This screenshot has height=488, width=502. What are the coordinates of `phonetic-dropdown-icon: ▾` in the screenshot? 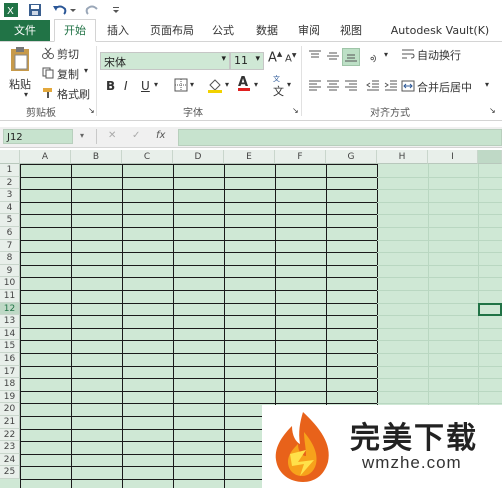 It's located at (289, 84).